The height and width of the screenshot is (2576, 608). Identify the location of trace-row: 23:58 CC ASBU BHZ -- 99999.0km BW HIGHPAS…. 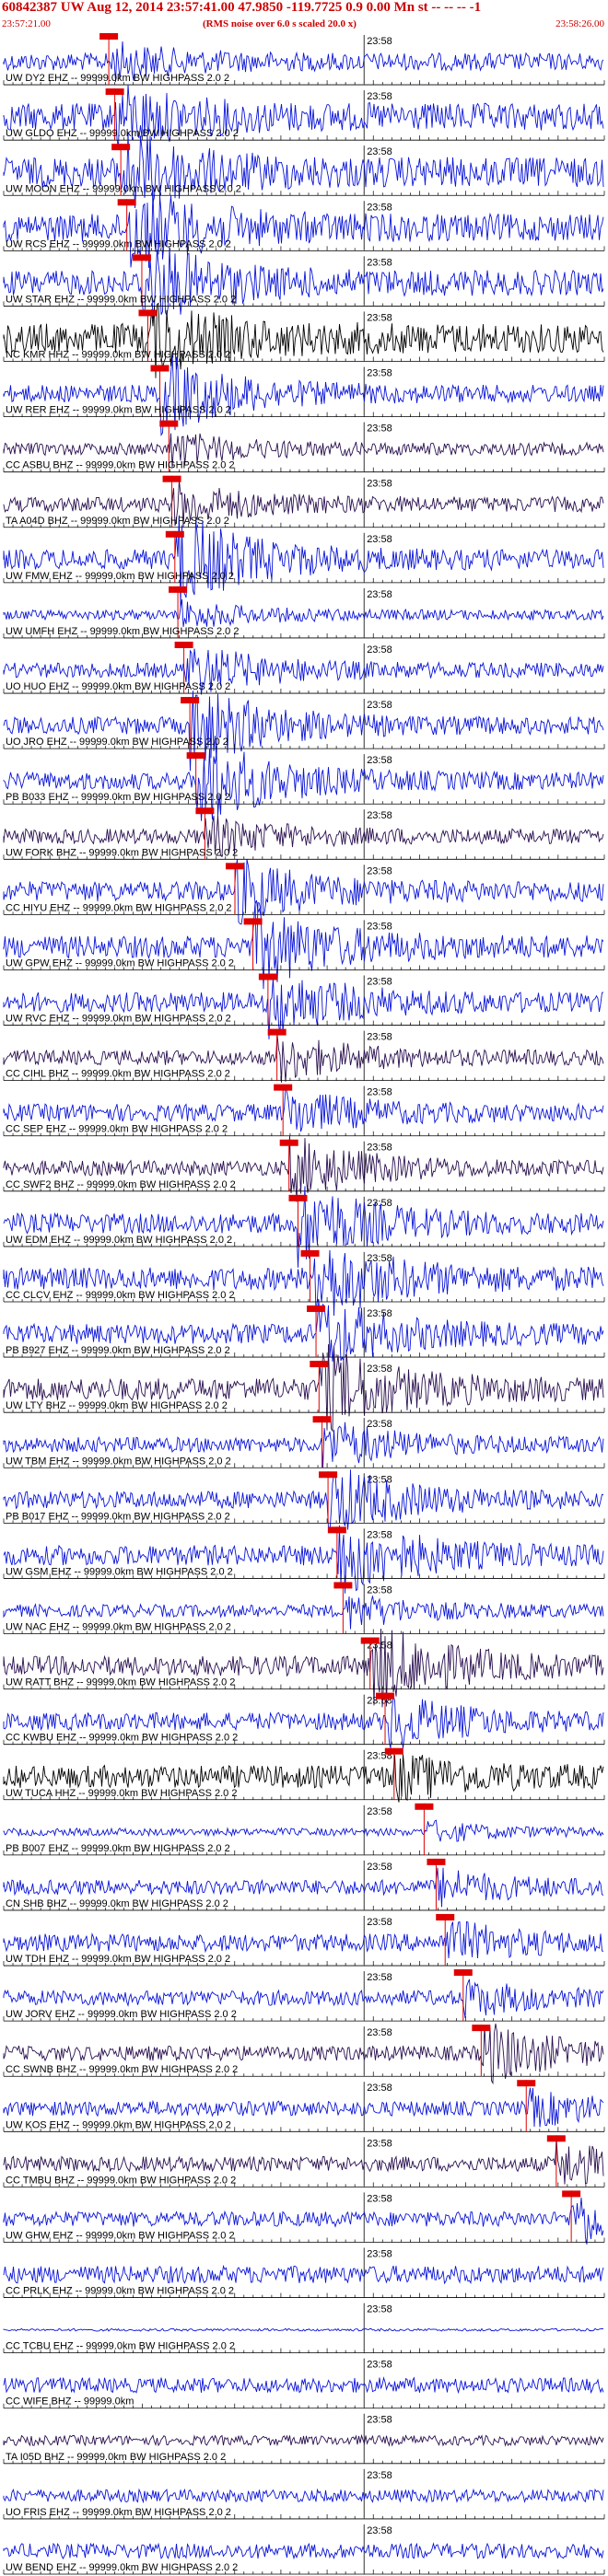
(304, 446).